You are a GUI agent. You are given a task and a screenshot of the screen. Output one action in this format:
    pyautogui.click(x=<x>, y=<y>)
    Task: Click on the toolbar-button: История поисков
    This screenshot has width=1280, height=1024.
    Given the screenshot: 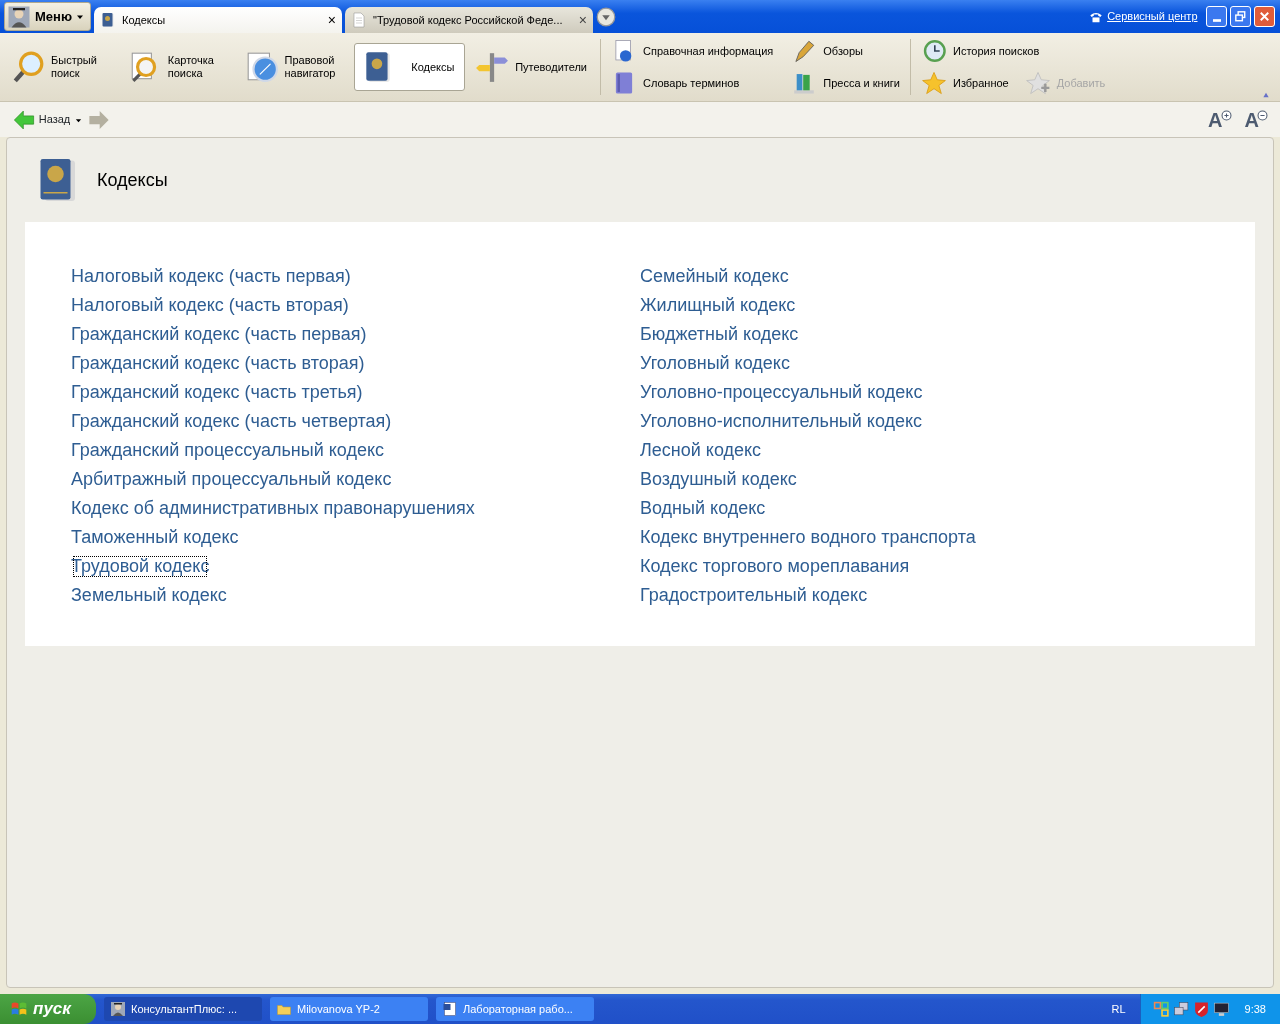 What is the action you would take?
    pyautogui.click(x=1013, y=51)
    